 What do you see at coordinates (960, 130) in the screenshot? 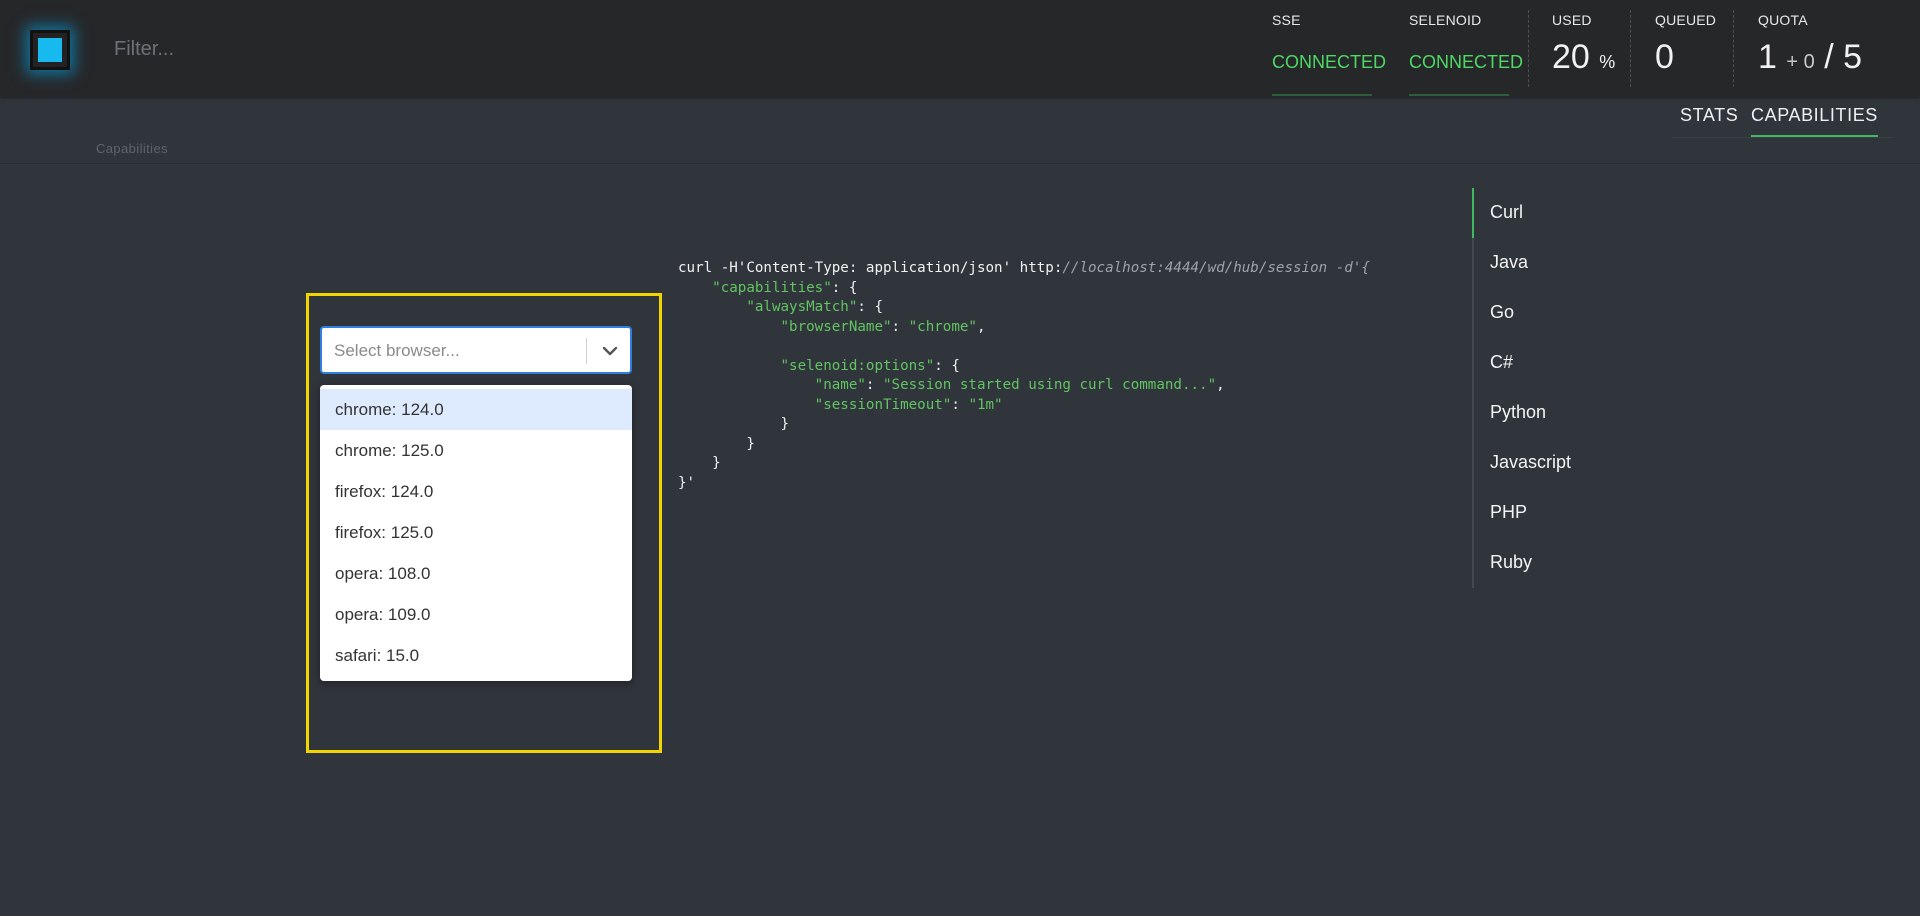
I see `sub-header: Capabilities STATS CAPABILITIES` at bounding box center [960, 130].